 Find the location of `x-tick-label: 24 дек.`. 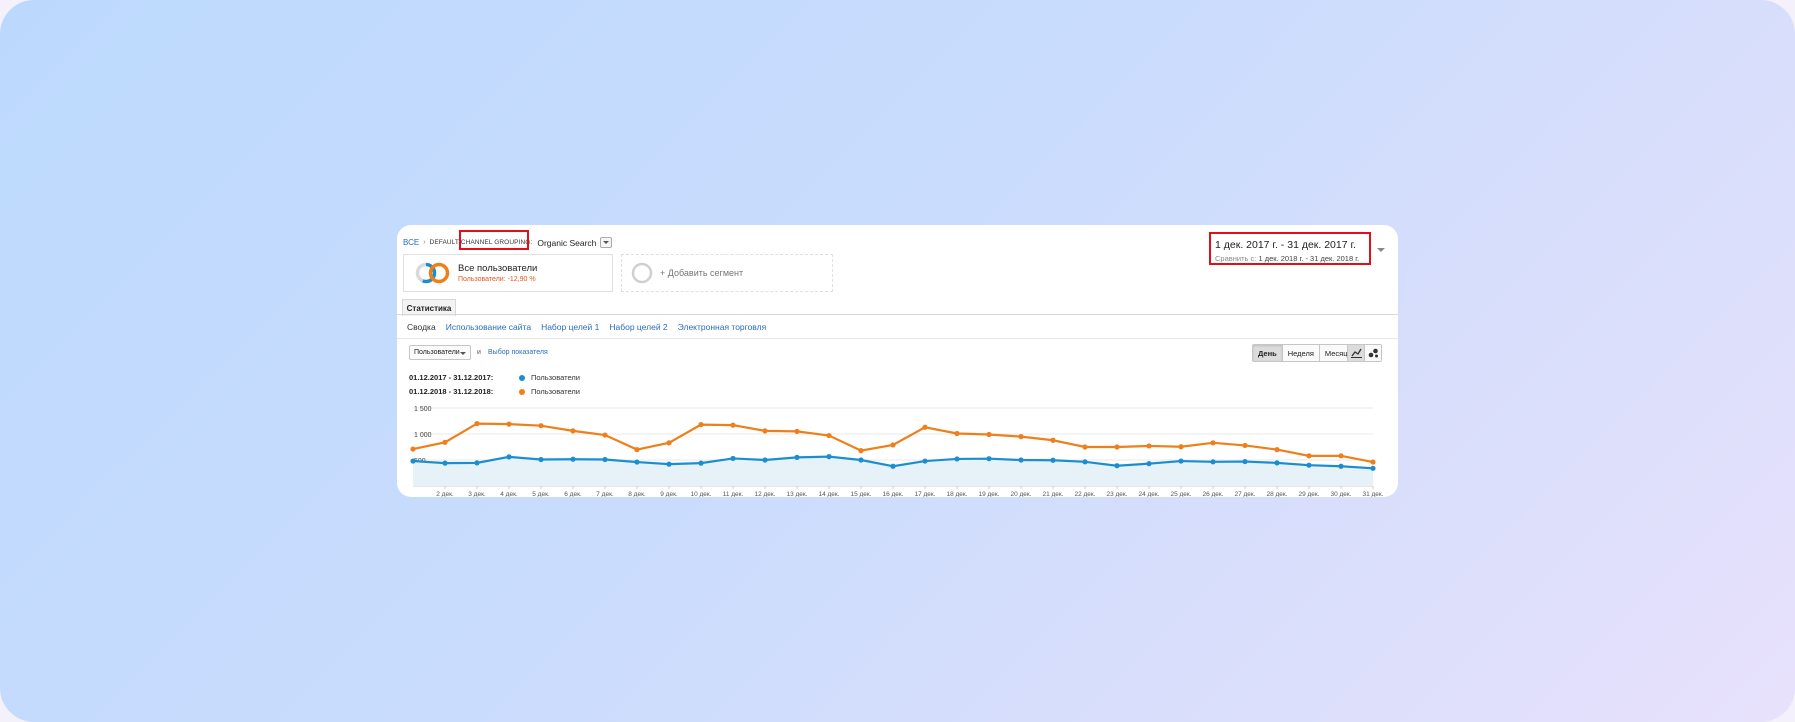

x-tick-label: 24 дек. is located at coordinates (1148, 494).